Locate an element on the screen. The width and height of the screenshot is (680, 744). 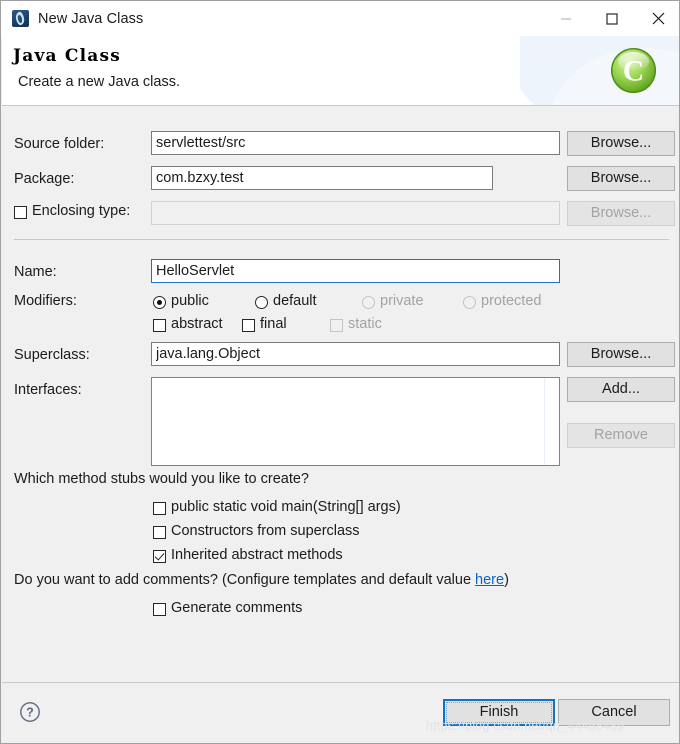
dialog-footer: ? Finish Cancel is located at coordinates (340, 712).